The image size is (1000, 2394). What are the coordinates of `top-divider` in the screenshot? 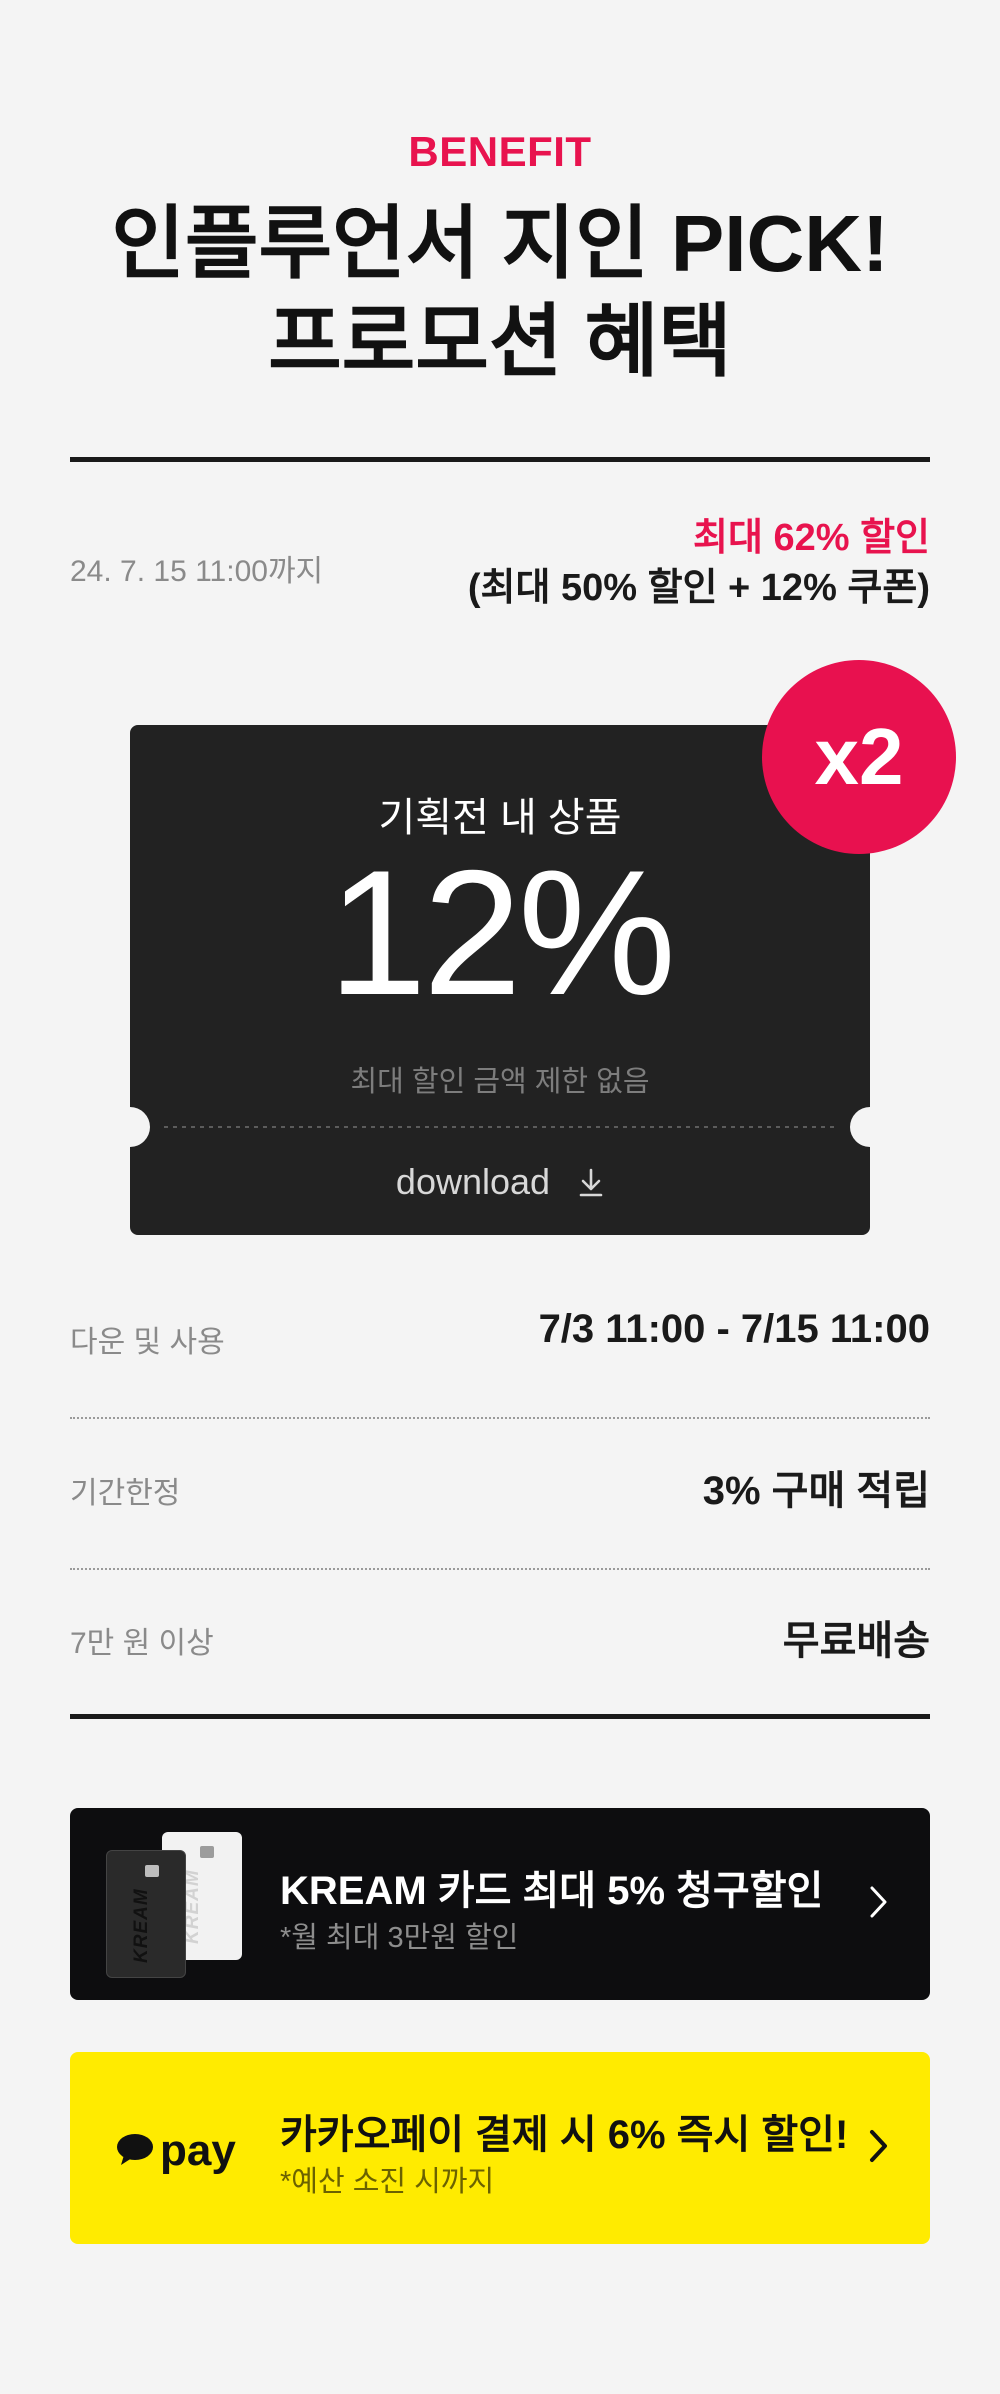 It's located at (500, 459).